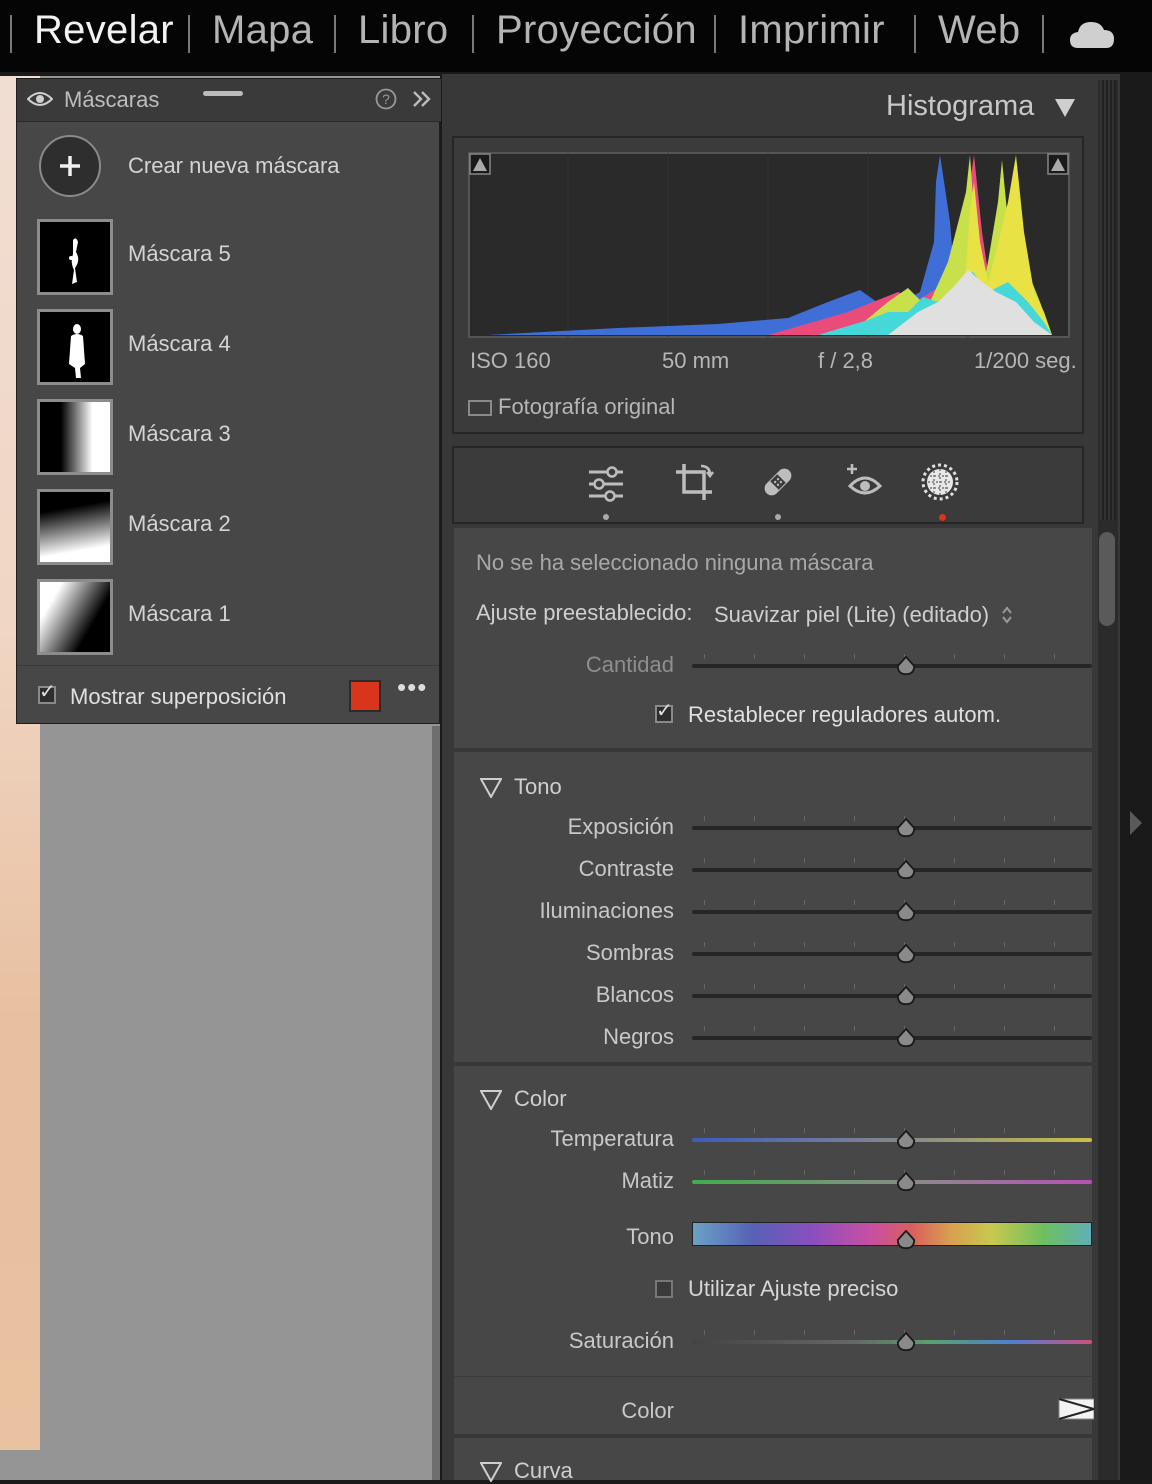 This screenshot has height=1484, width=1152. Describe the element at coordinates (892, 912) in the screenshot. I see `highlights-slider` at that location.